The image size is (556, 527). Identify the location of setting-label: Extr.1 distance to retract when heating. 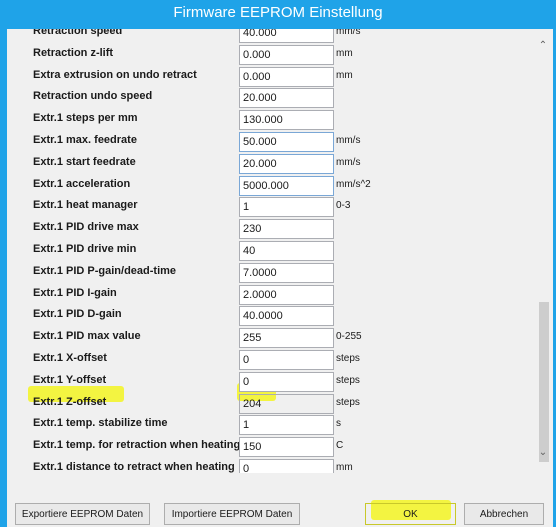
(134, 467).